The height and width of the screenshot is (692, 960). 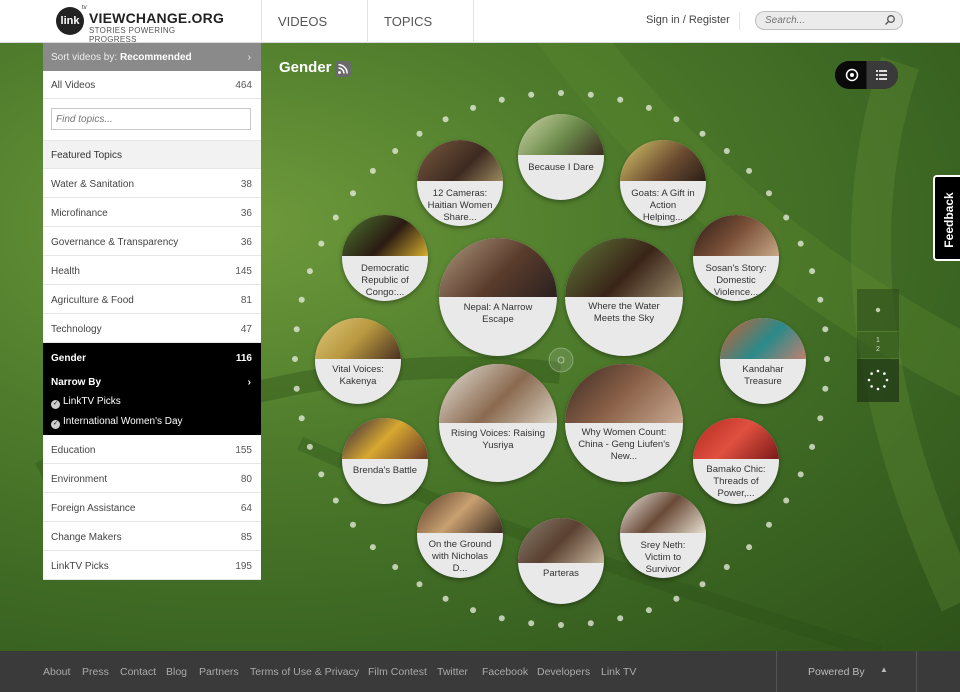 I want to click on video-bubble: Nepal: A Narrow Escape, so click(x=498, y=297).